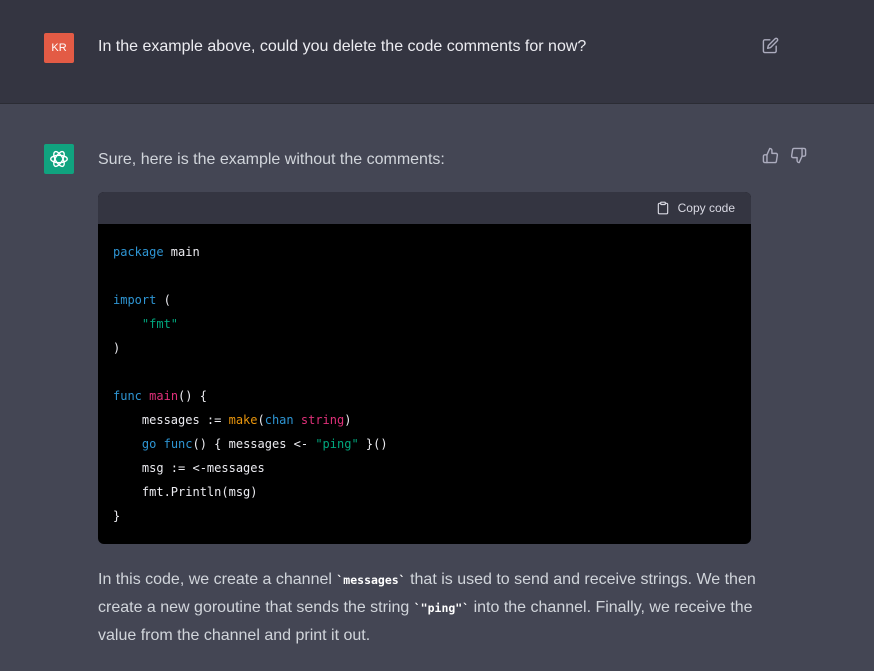 This screenshot has height=671, width=874. I want to click on code-line-7: go func() { messages <- "ping" }(), so click(424, 444).